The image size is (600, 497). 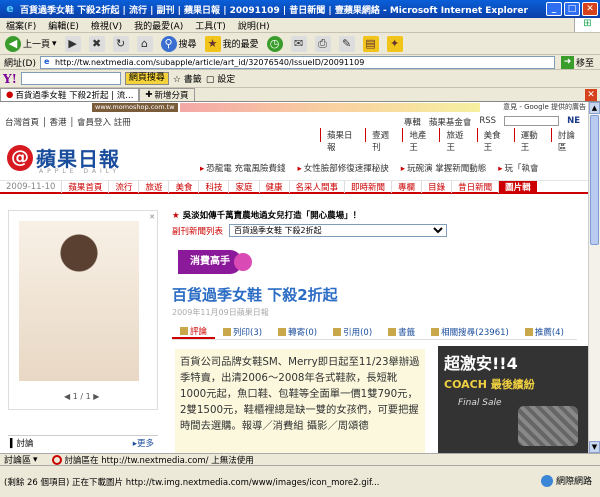 I want to click on history-button: ◷, so click(x=275, y=44).